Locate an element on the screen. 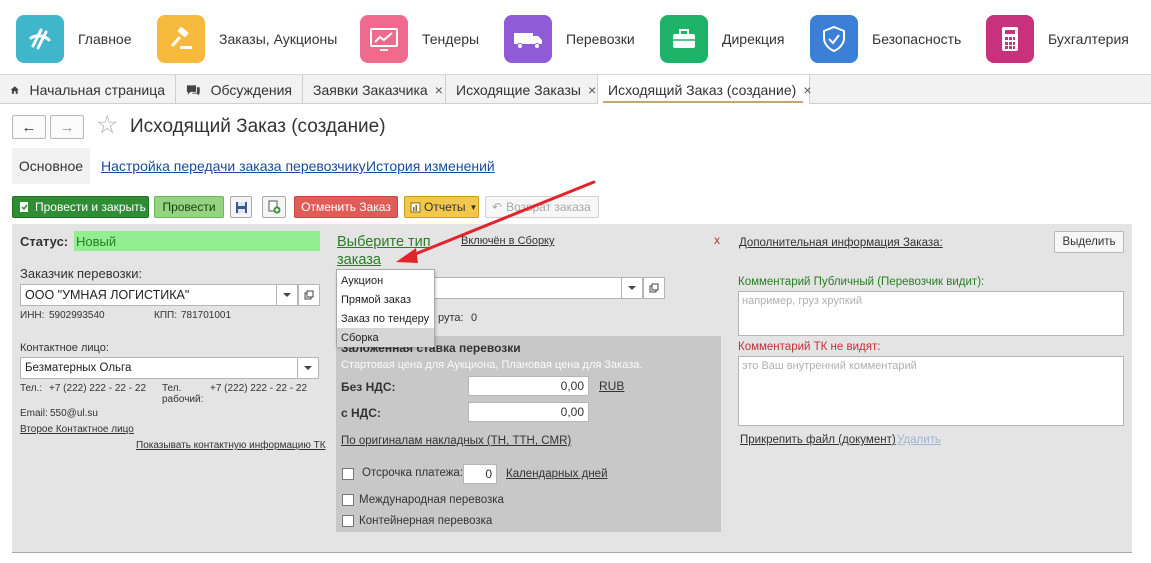  subtab-main: Основное is located at coordinates (51, 166).